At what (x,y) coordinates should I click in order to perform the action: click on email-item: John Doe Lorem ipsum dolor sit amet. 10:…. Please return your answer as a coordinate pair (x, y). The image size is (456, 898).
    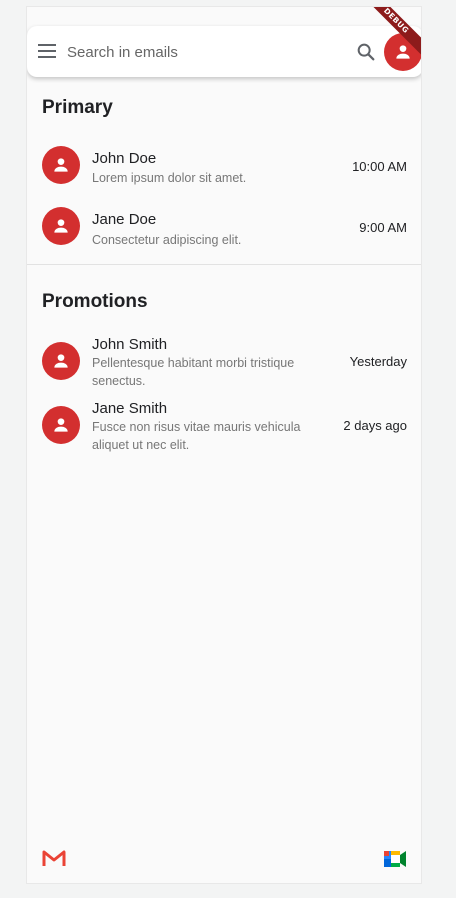
    Looking at the image, I should click on (224, 167).